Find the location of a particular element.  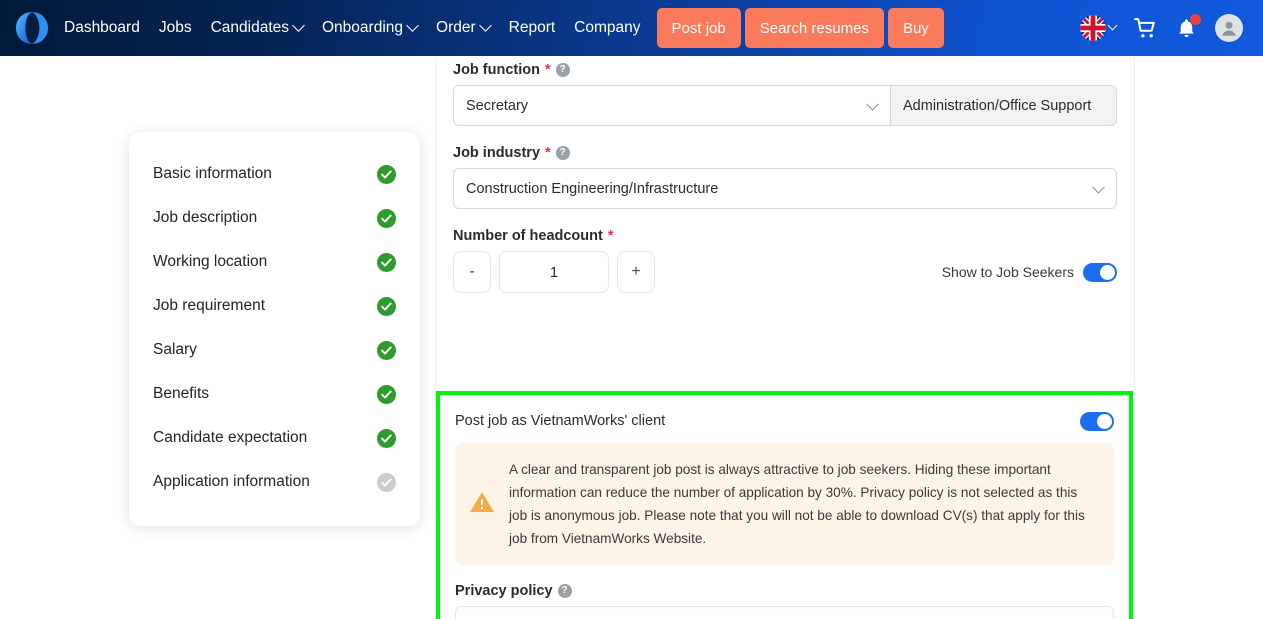

sidebar-item-candidate-expectation: Candidate expectation is located at coordinates (274, 438).